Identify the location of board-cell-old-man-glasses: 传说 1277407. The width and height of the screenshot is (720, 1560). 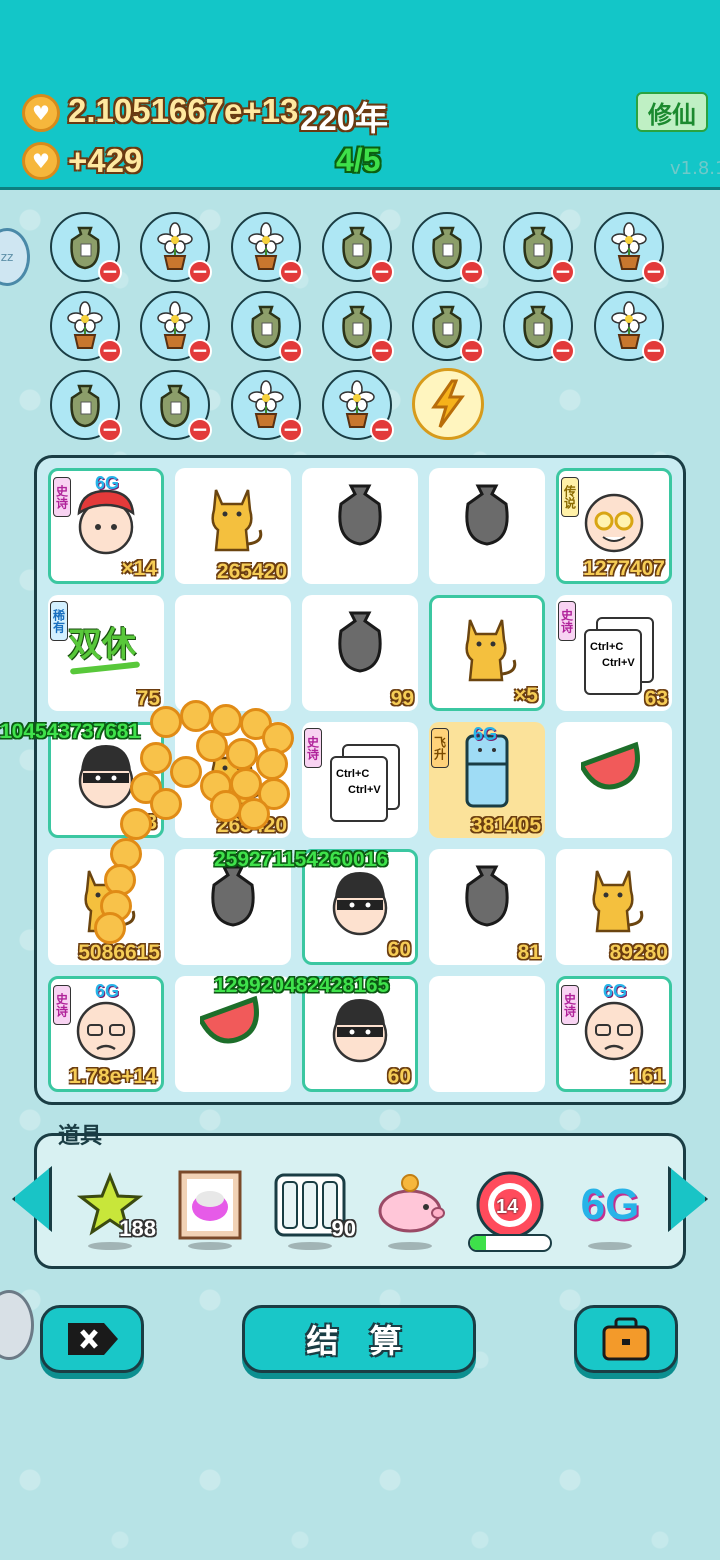
(614, 526).